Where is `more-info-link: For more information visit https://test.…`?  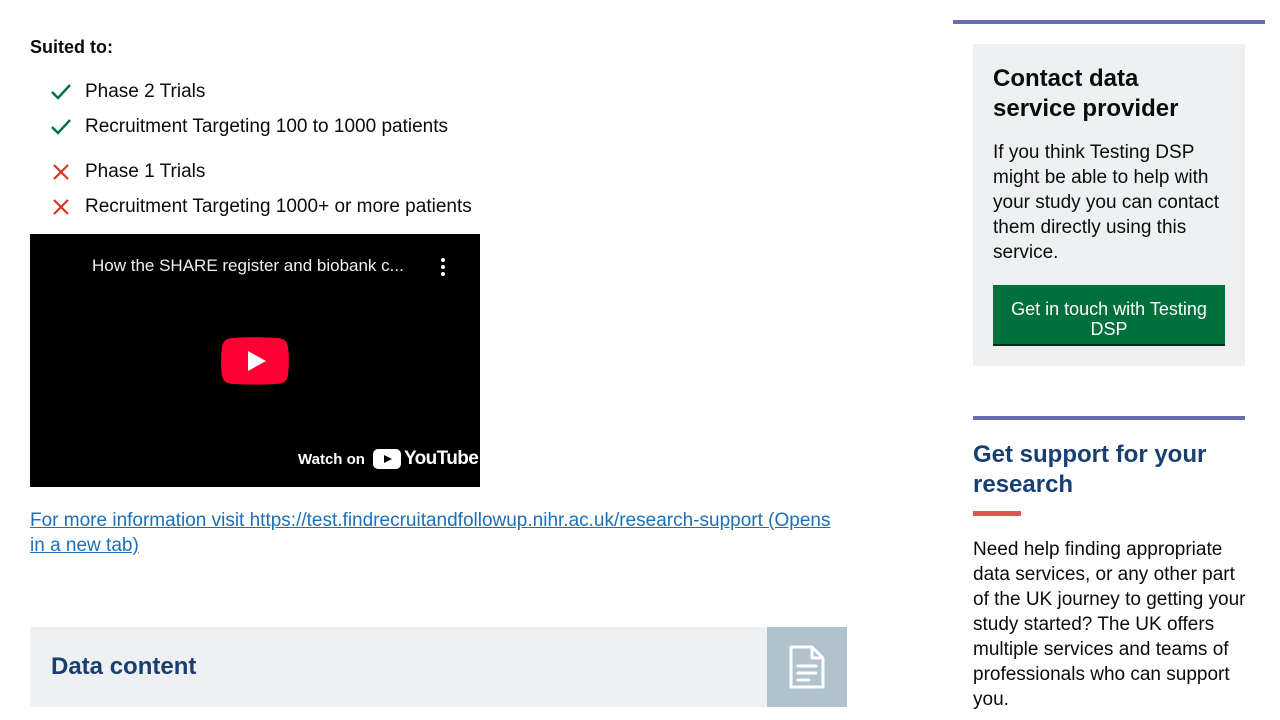 more-info-link: For more information visit https://test.… is located at coordinates (438, 533).